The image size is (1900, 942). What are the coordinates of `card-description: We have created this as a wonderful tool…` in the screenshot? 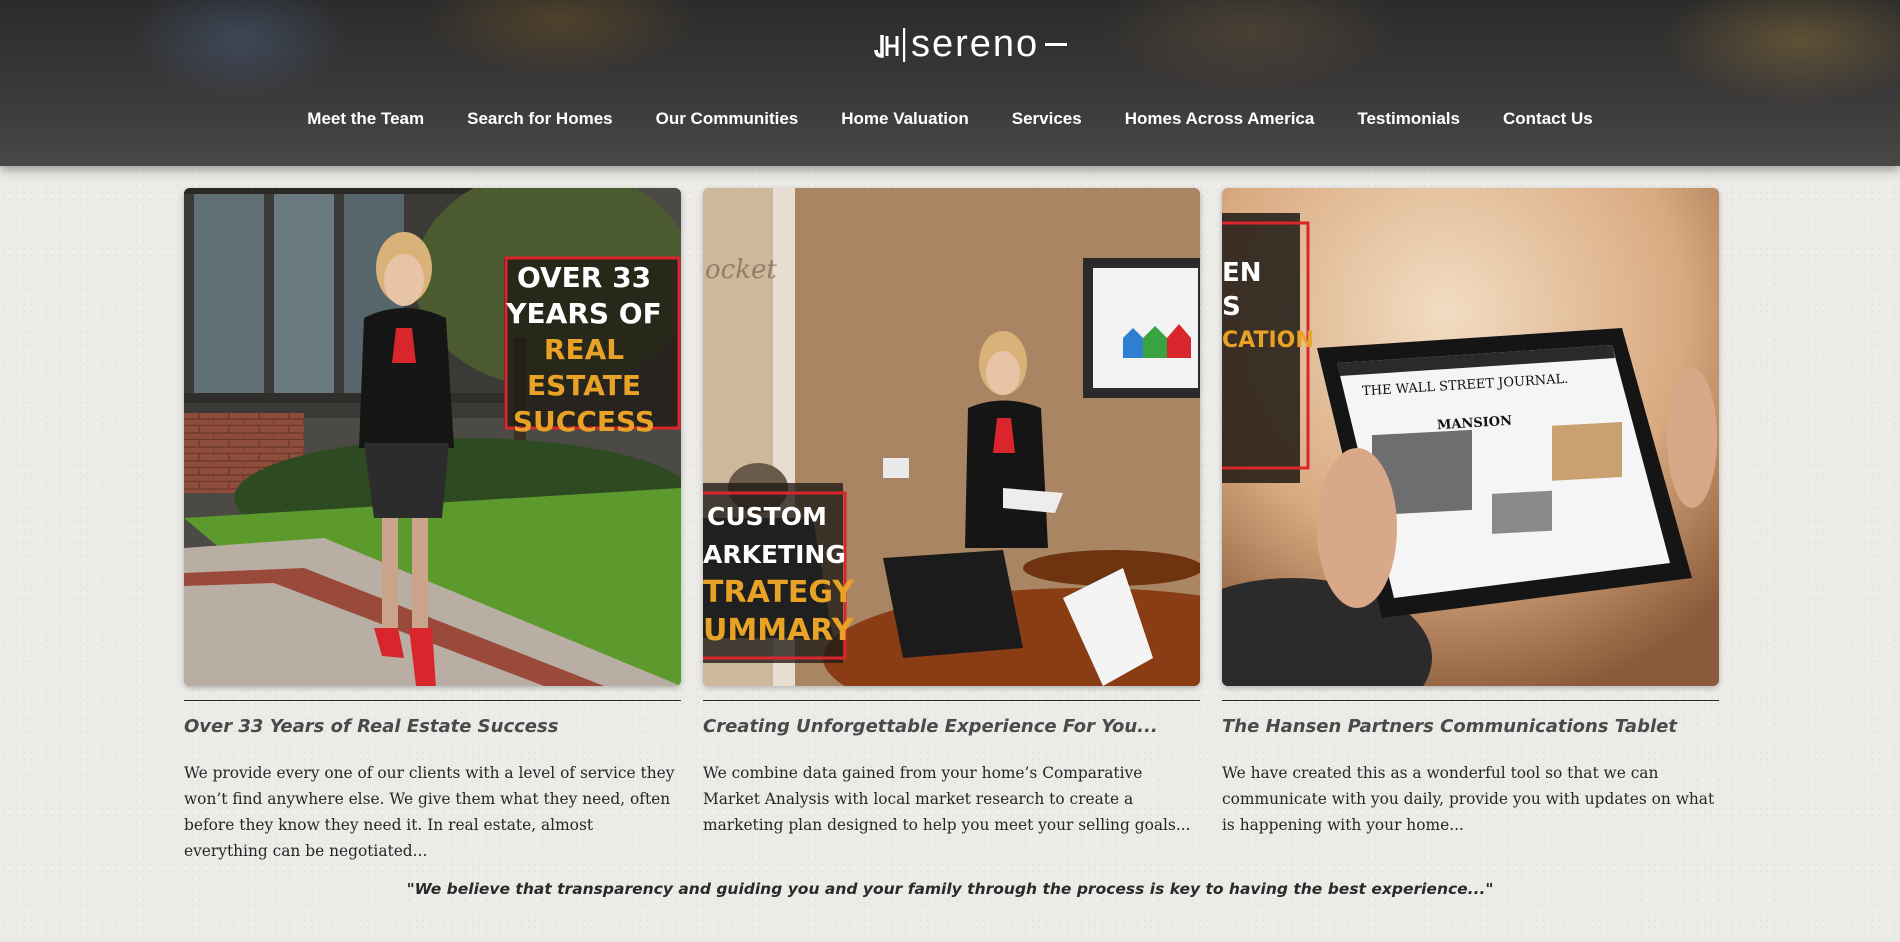 It's located at (1468, 799).